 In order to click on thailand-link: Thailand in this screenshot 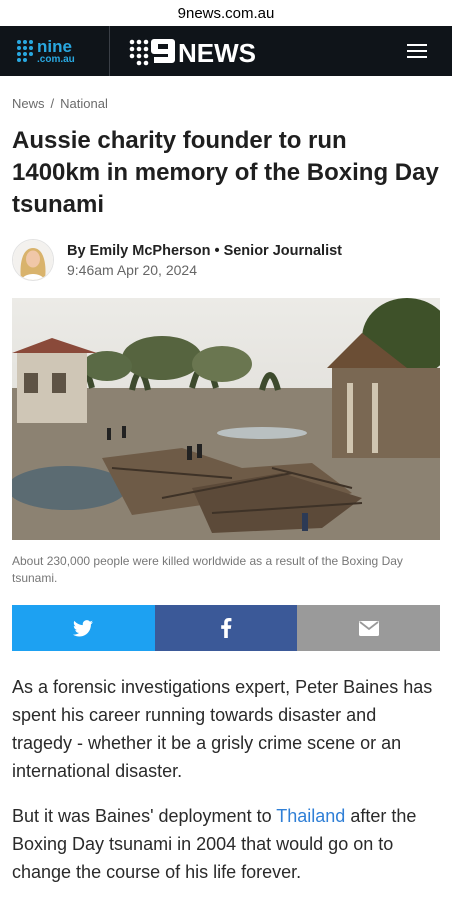, I will do `click(310, 816)`.